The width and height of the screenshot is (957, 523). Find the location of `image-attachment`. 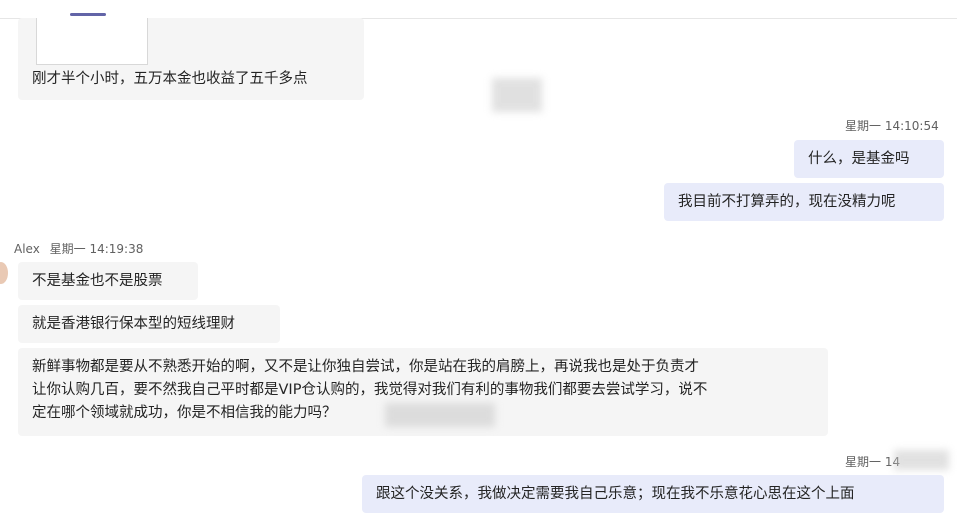

image-attachment is located at coordinates (92, 41).